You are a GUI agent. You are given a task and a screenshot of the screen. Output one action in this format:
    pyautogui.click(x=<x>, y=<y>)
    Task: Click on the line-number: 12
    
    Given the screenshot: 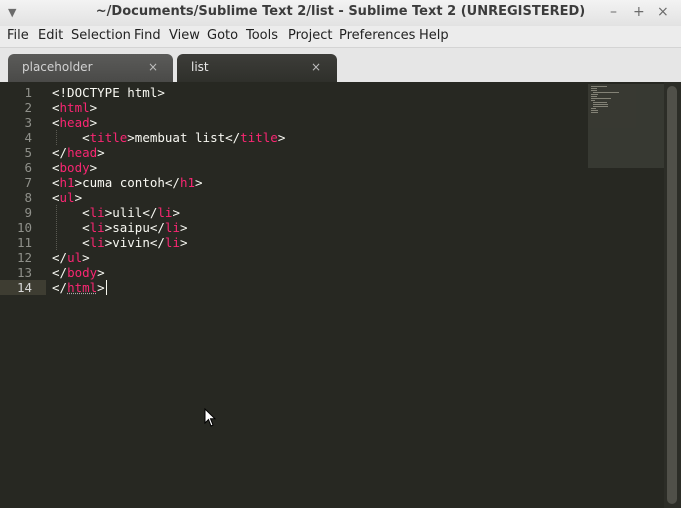 What is the action you would take?
    pyautogui.click(x=24, y=257)
    